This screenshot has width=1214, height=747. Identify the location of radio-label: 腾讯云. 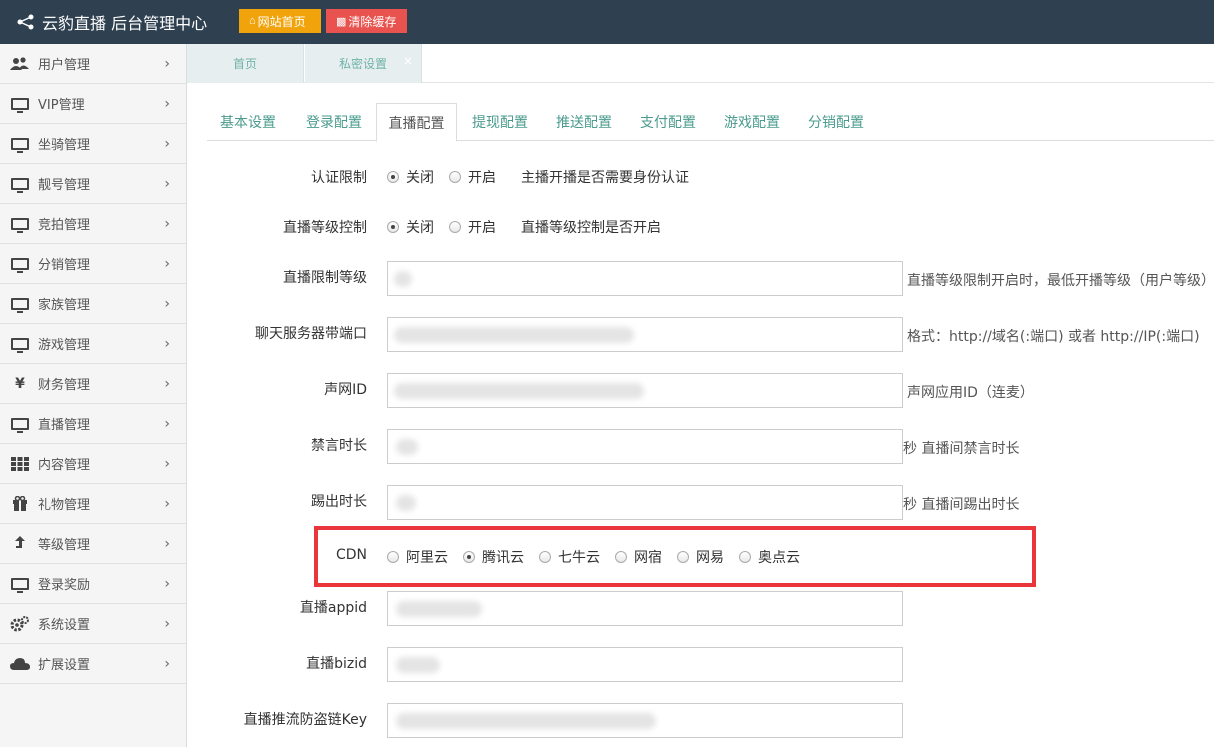
(503, 558).